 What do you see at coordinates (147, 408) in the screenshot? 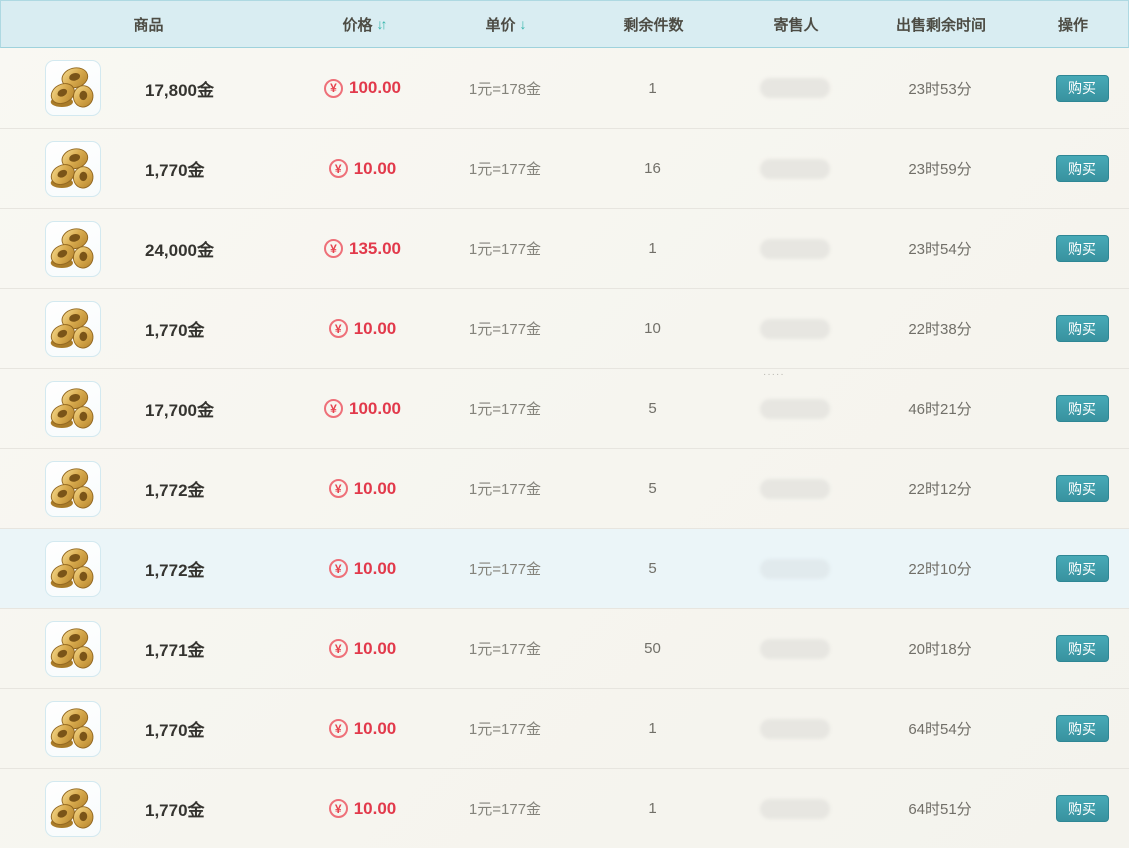
I see `product-cell: 17,700金` at bounding box center [147, 408].